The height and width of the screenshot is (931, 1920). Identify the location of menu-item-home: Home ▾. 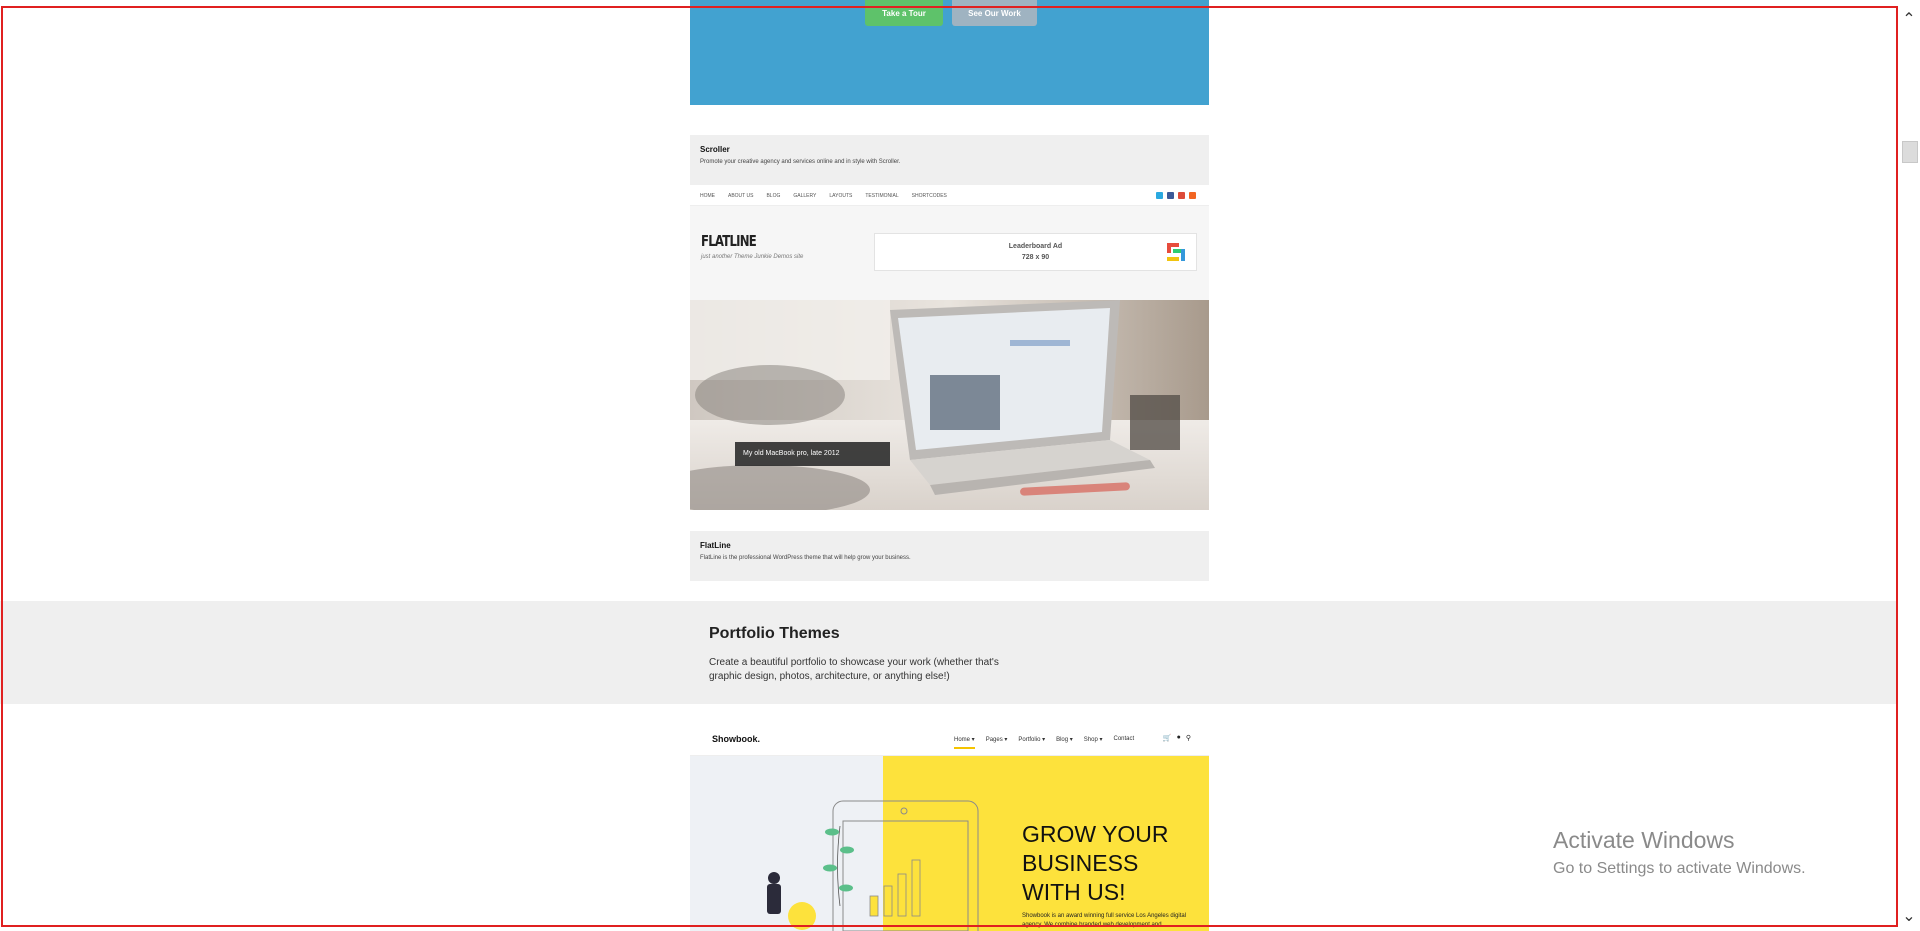
(964, 742).